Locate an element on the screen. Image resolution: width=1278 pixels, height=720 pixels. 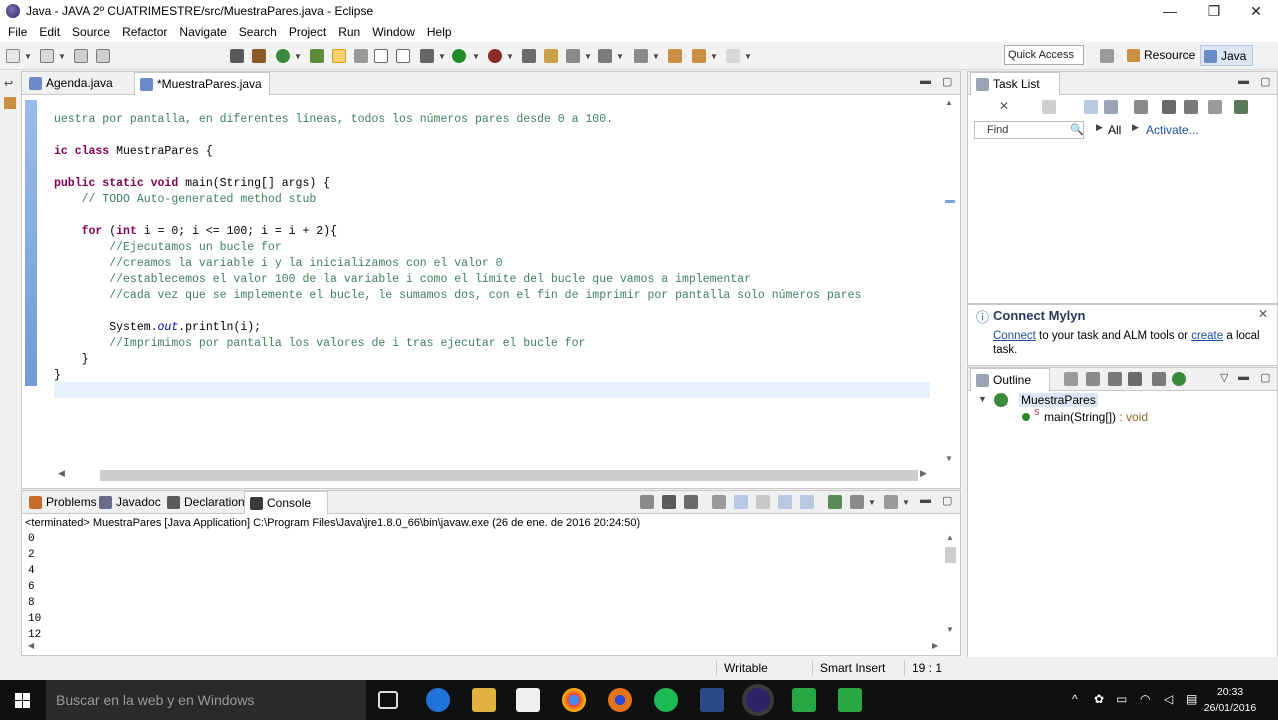
start-button is located at coordinates (23, 700).